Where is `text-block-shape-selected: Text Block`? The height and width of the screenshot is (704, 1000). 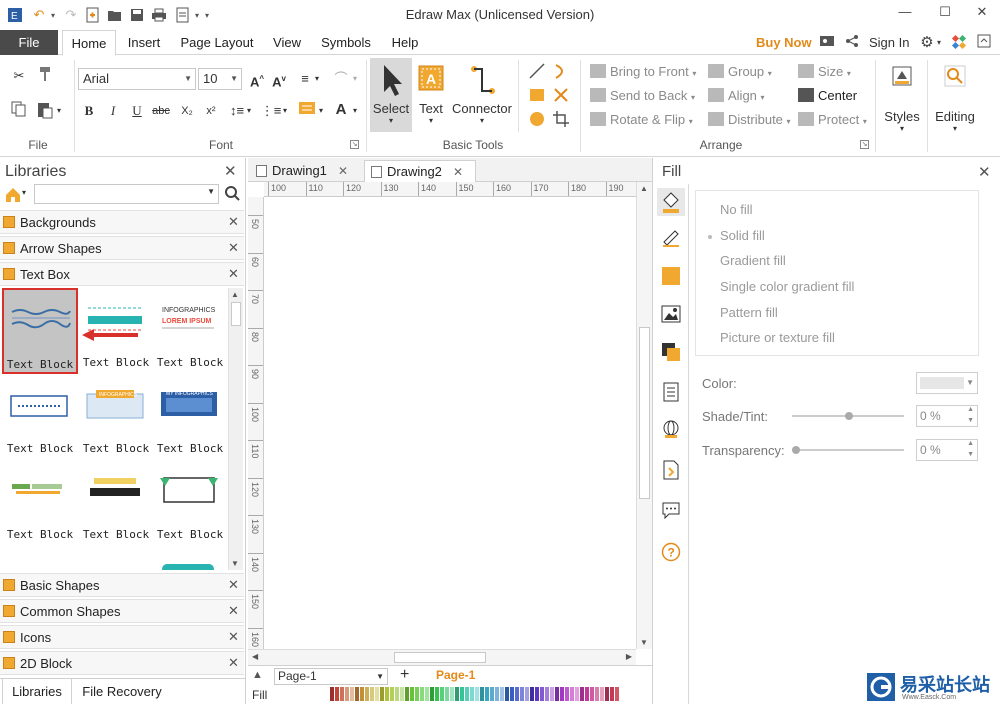 text-block-shape-selected: Text Block is located at coordinates (40, 331).